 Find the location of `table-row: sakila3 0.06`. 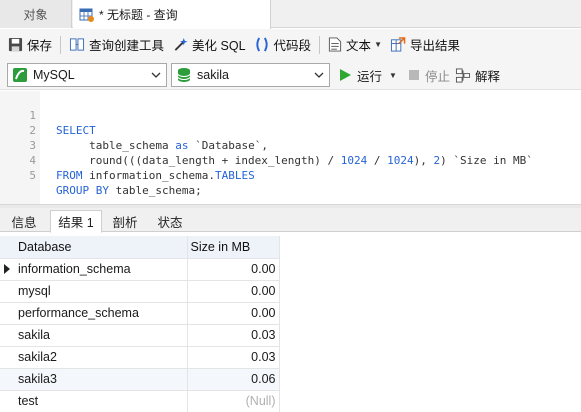

table-row: sakila3 0.06 is located at coordinates (140, 379).